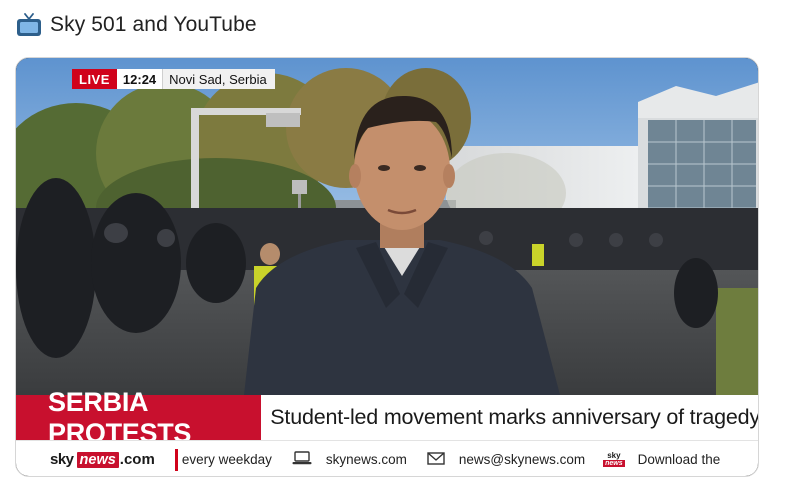  I want to click on live-label: LIVE, so click(94, 79).